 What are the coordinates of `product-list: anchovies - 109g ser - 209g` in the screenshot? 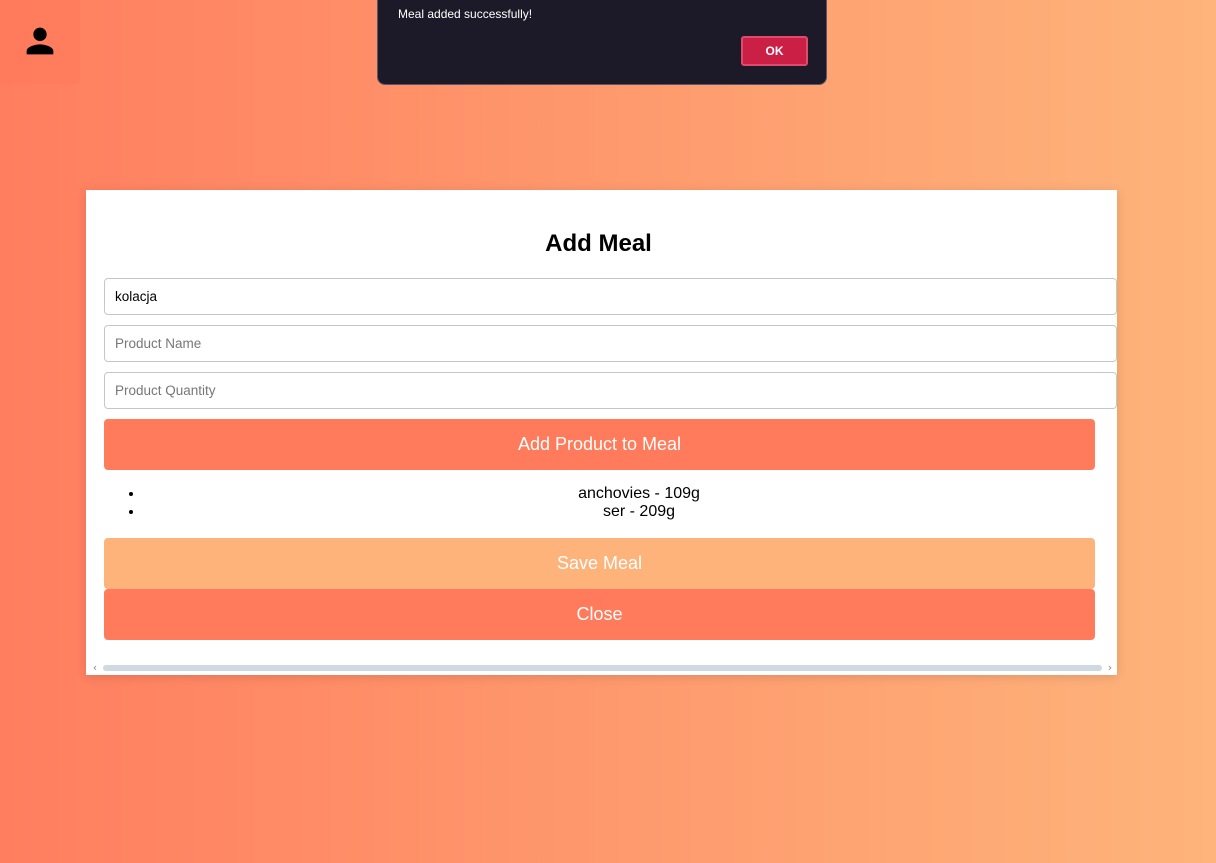 It's located at (610, 503).